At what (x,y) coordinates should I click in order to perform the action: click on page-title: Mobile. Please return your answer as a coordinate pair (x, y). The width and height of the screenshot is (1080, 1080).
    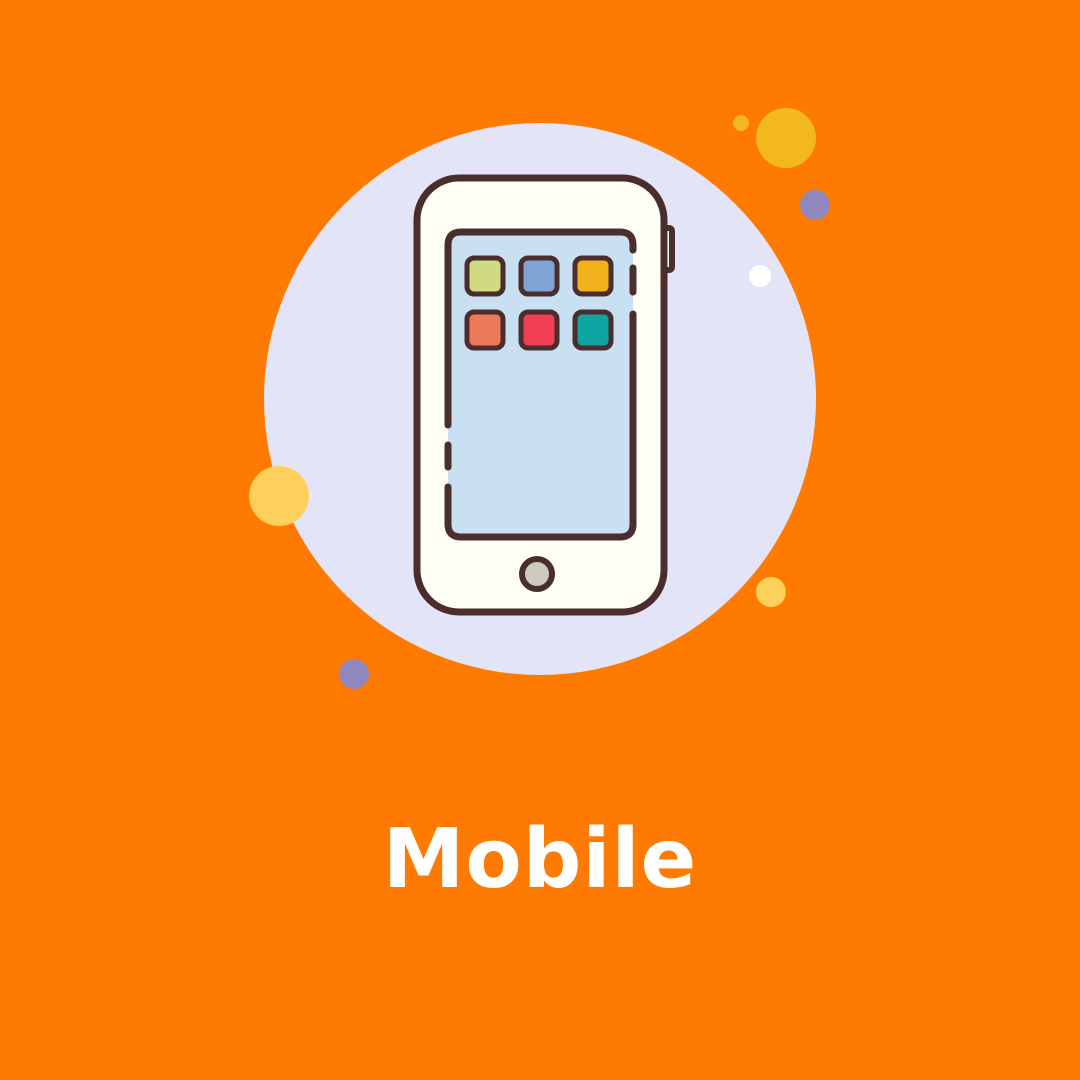
    Looking at the image, I should click on (540, 859).